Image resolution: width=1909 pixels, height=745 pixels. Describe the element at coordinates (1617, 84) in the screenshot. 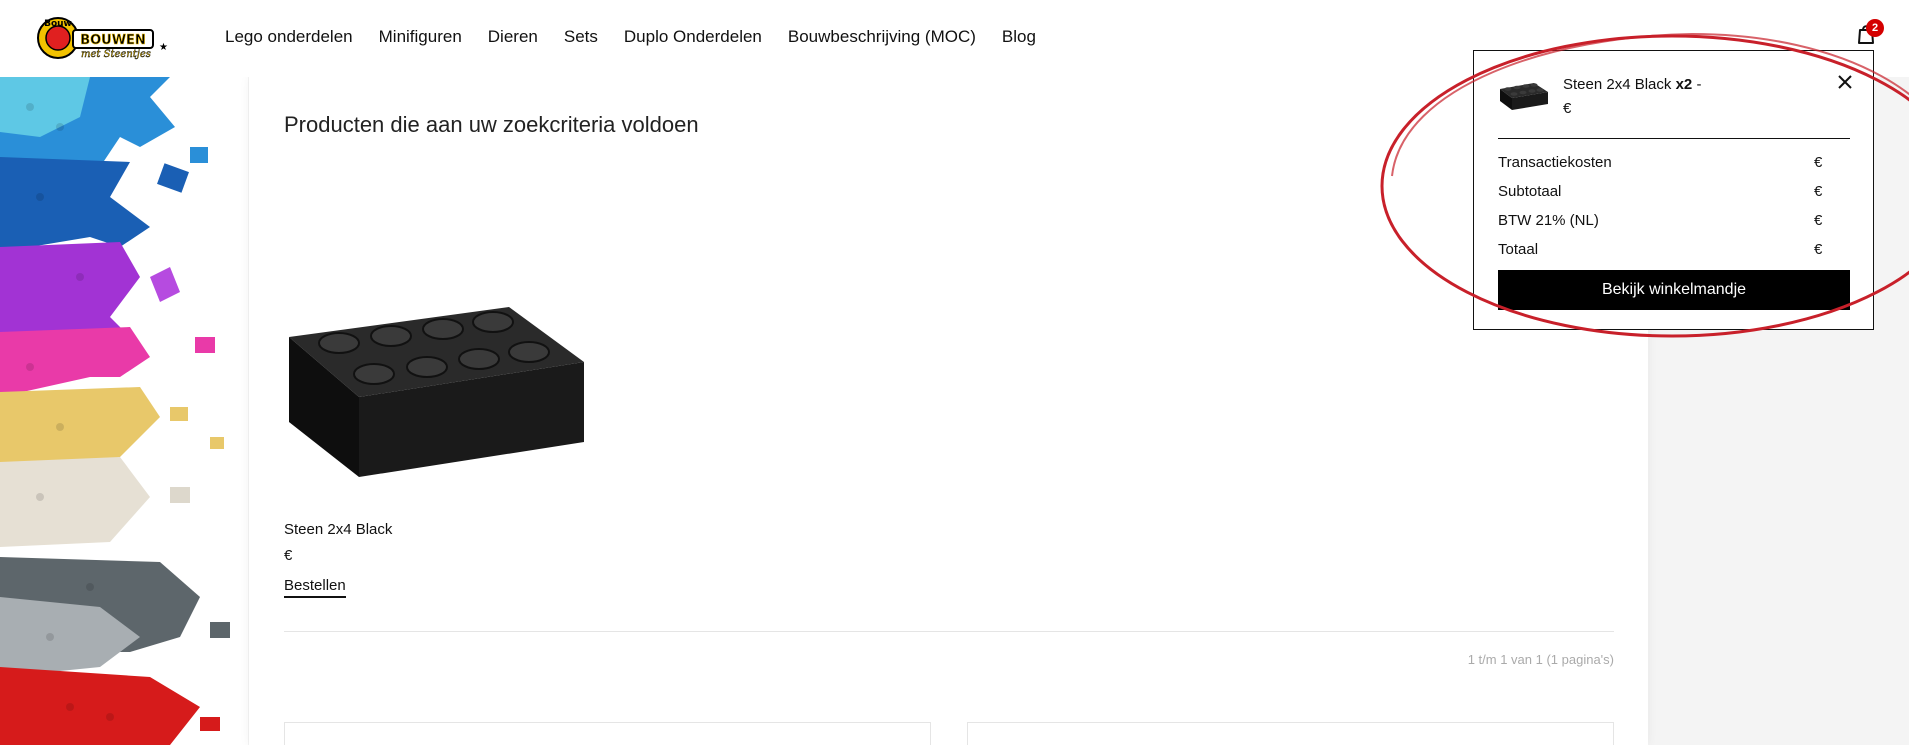

I see `cart-item-title: Steen 2x4 Black` at that location.